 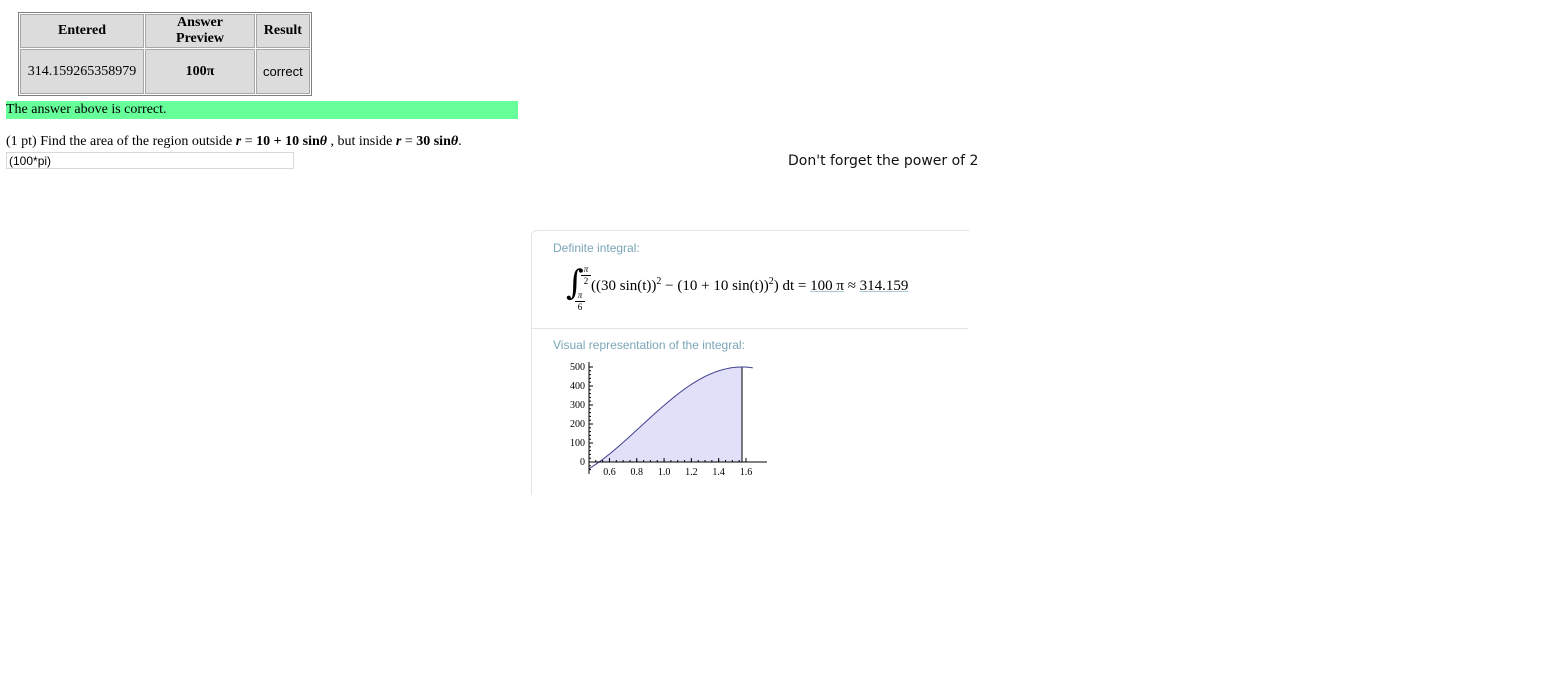 I want to click on table-row: 314.159265358979 100π correct, so click(x=165, y=71).